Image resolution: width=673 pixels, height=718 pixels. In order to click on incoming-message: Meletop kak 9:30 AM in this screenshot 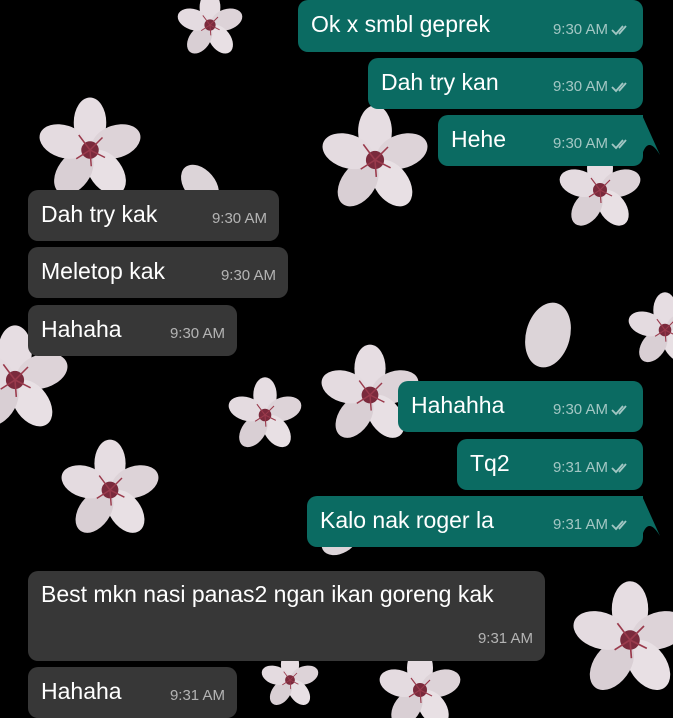, I will do `click(158, 272)`.